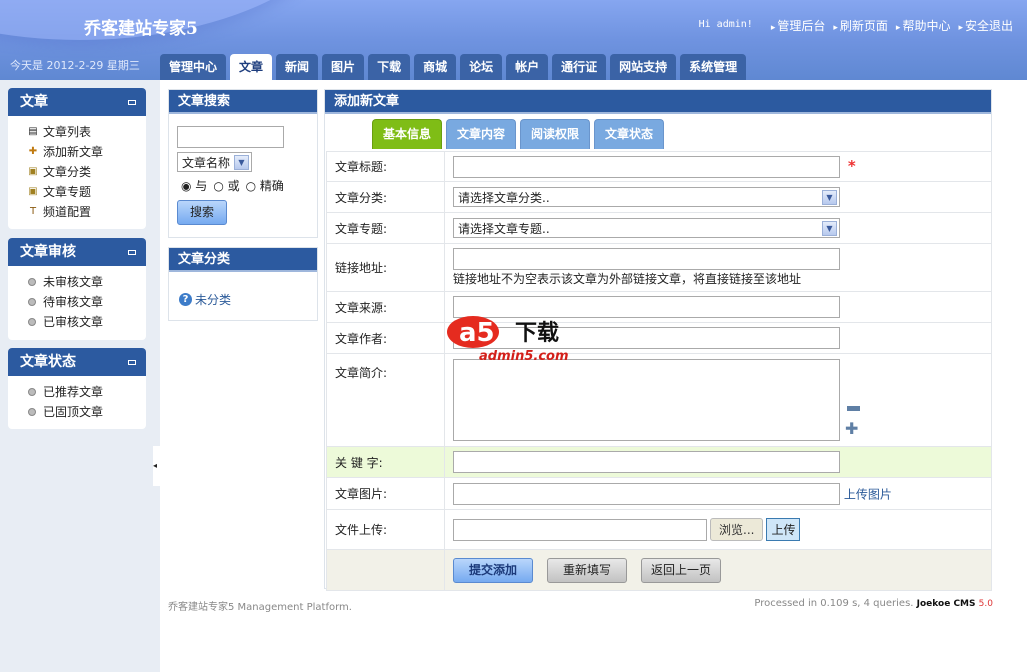 This screenshot has width=1027, height=672. I want to click on upload-image-link: 上传图片, so click(868, 494).